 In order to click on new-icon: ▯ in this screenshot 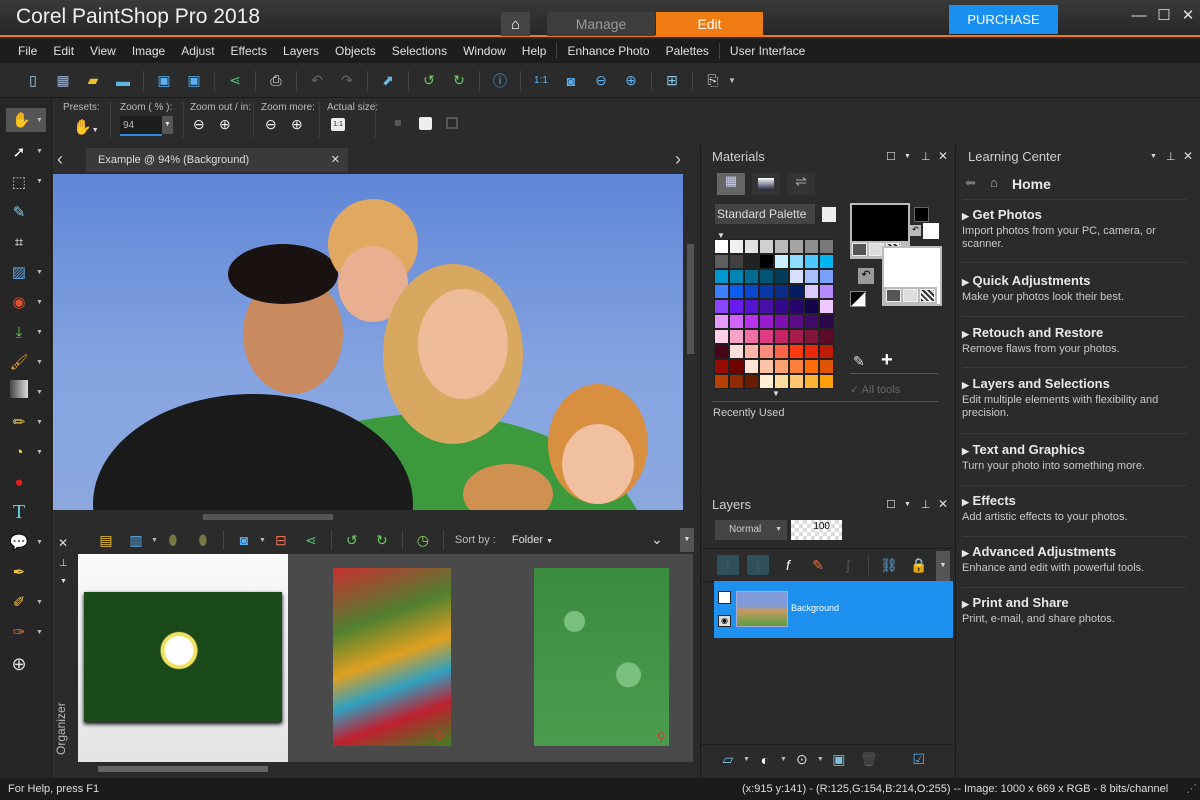, I will do `click(33, 81)`.